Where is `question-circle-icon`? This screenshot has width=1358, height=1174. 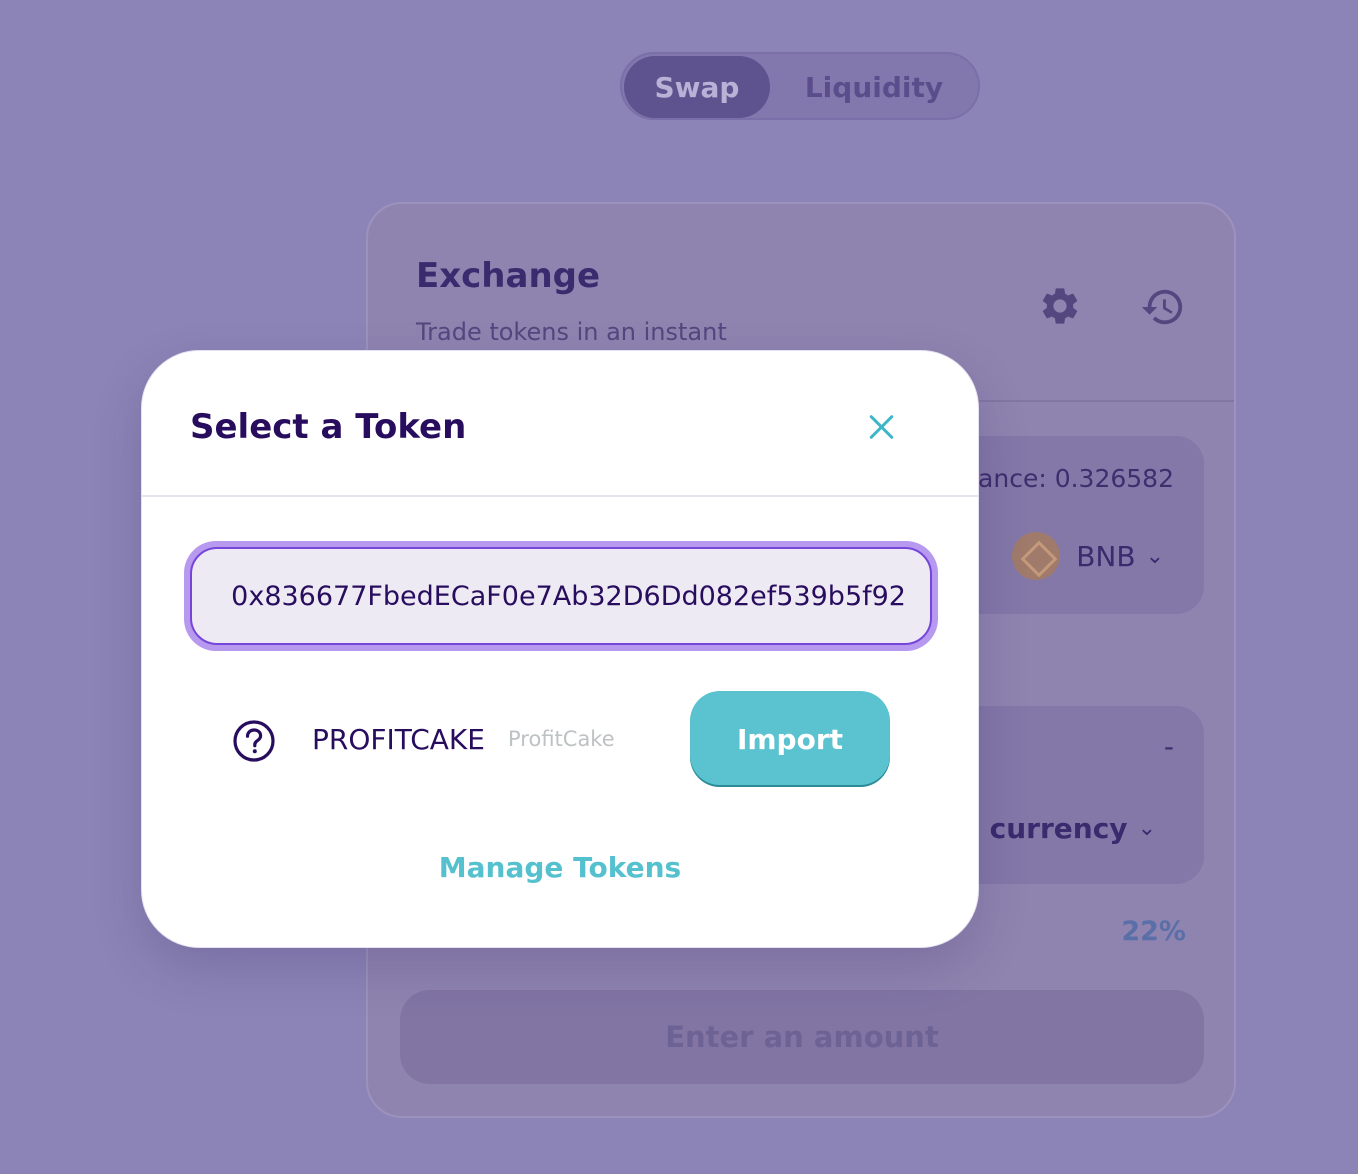
question-circle-icon is located at coordinates (254, 741).